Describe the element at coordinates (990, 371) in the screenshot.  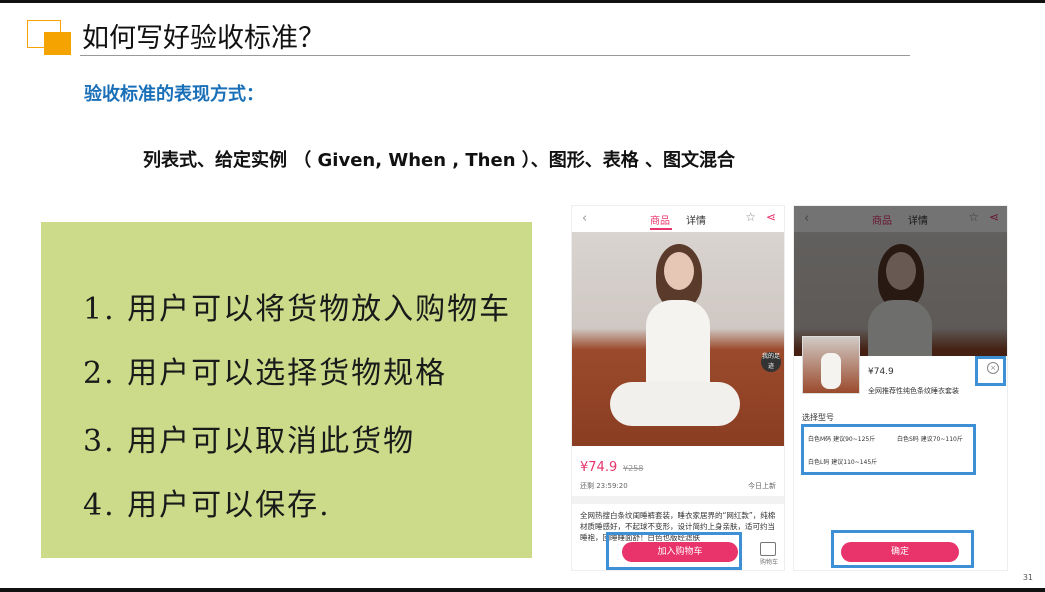
I see `highlight-close` at that location.